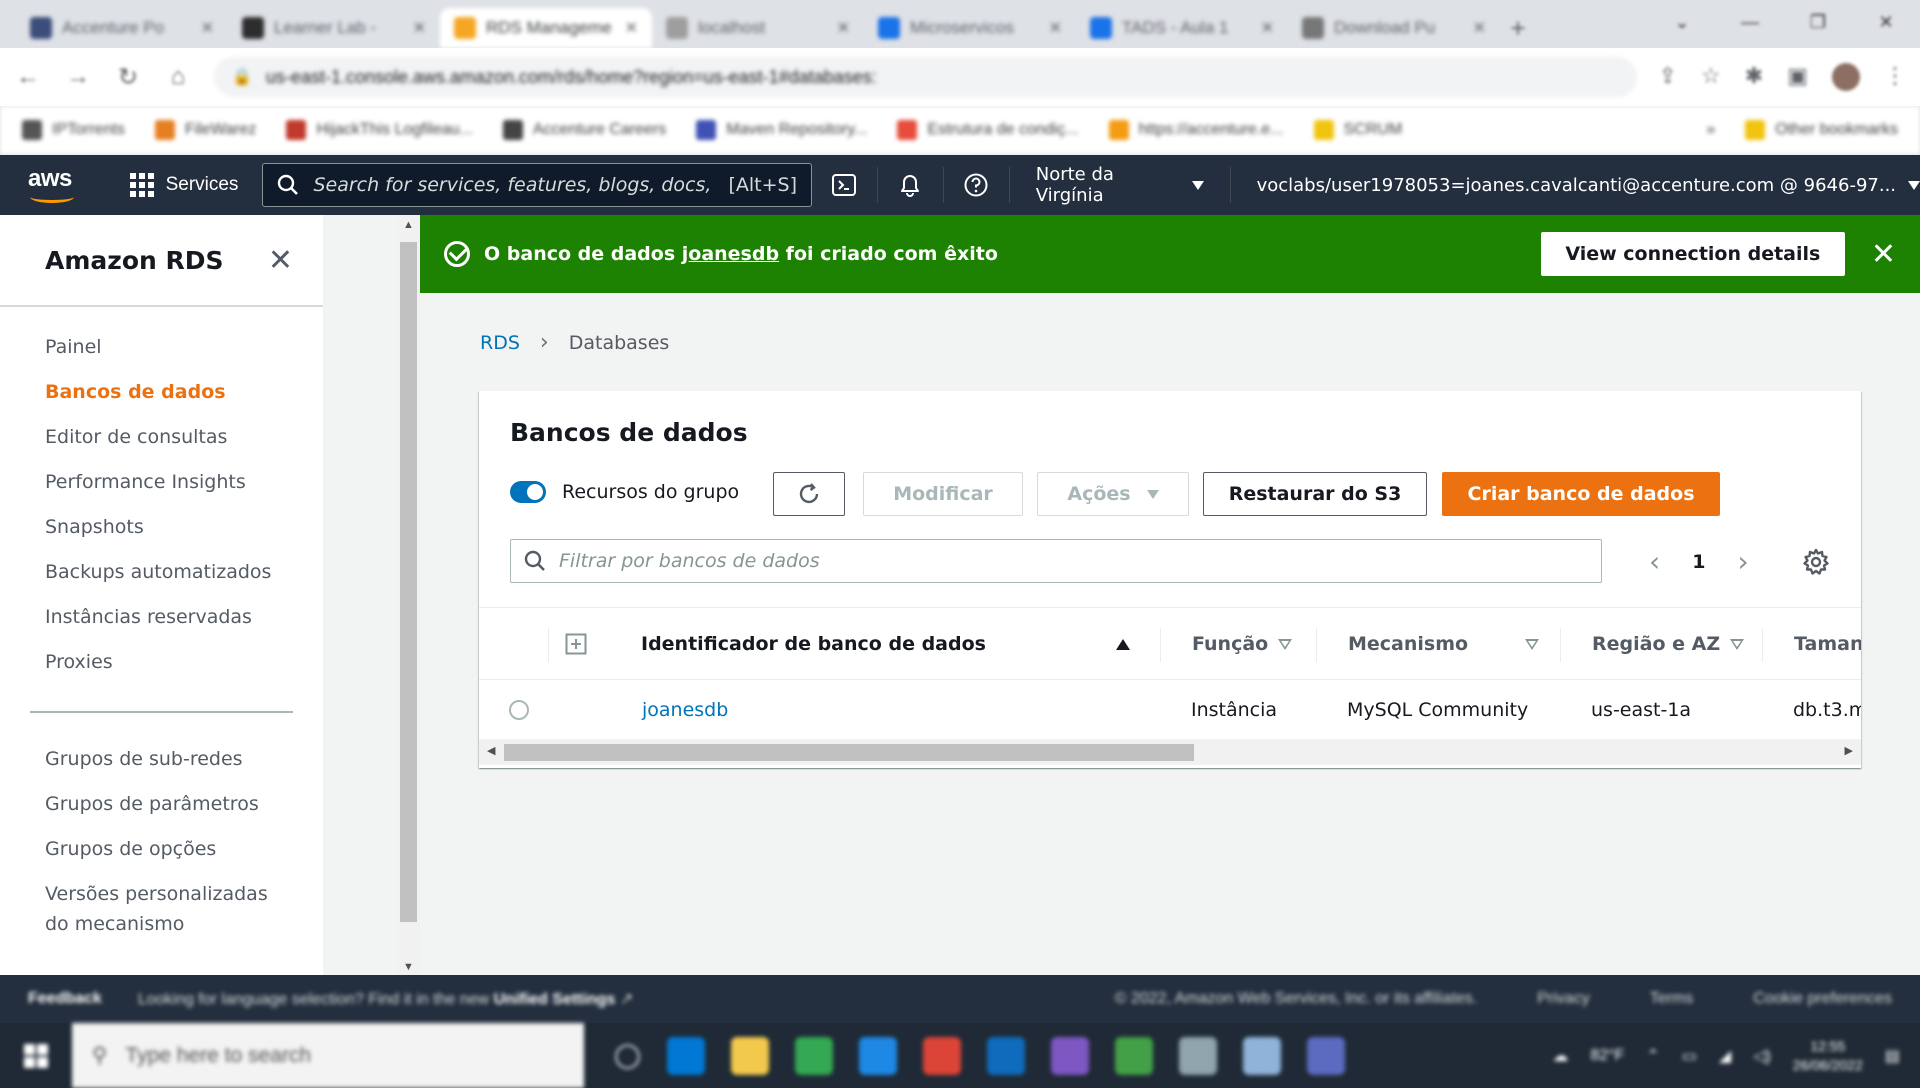 This screenshot has width=1920, height=1088. What do you see at coordinates (1668, 644) in the screenshot?
I see `col-region: Região e AZ` at bounding box center [1668, 644].